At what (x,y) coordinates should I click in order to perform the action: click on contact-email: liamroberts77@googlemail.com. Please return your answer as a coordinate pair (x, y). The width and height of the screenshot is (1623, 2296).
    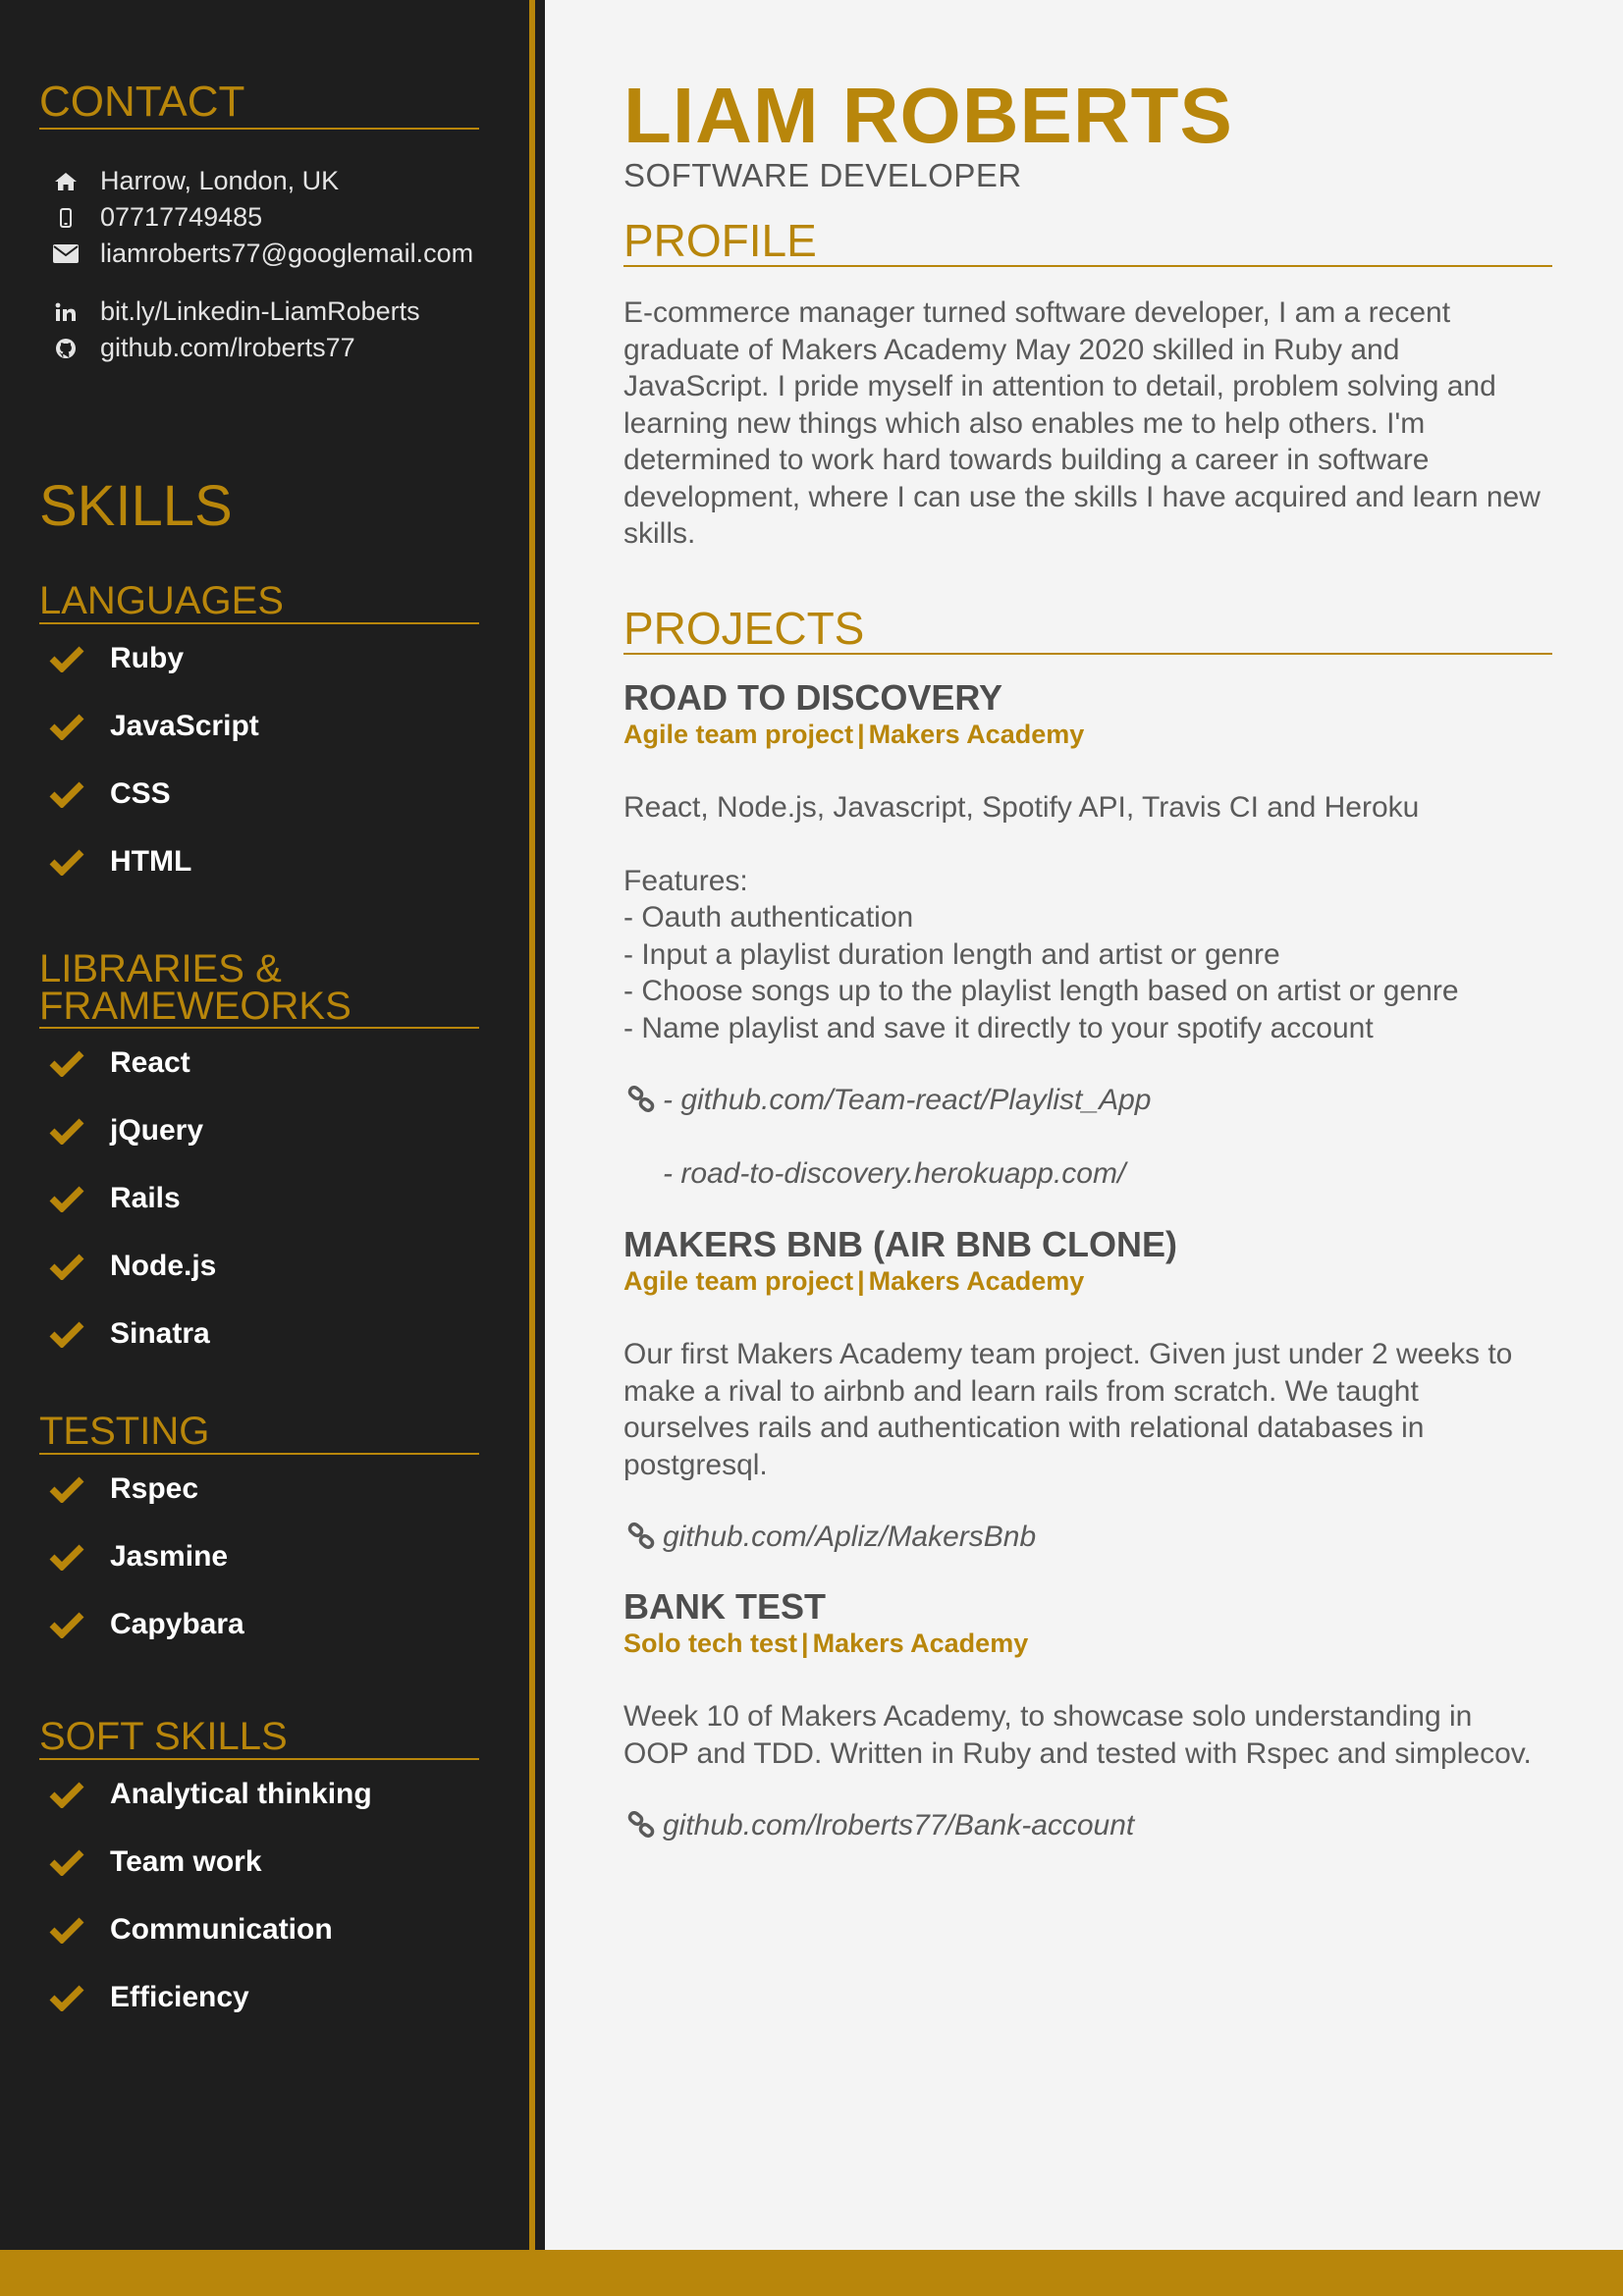
    Looking at the image, I should click on (267, 254).